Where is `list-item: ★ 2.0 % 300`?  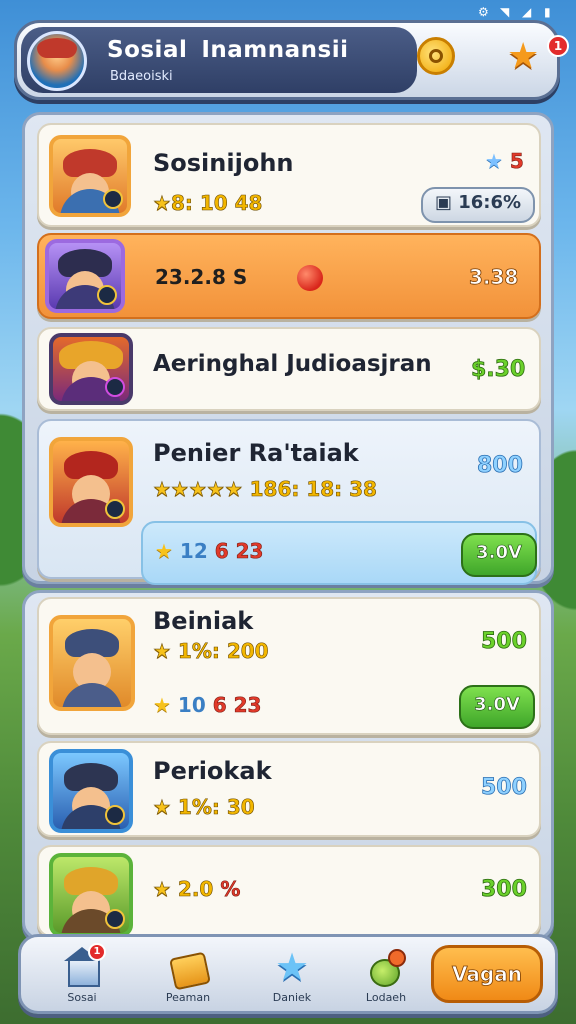
list-item: ★ 2.0 % 300 is located at coordinates (289, 891).